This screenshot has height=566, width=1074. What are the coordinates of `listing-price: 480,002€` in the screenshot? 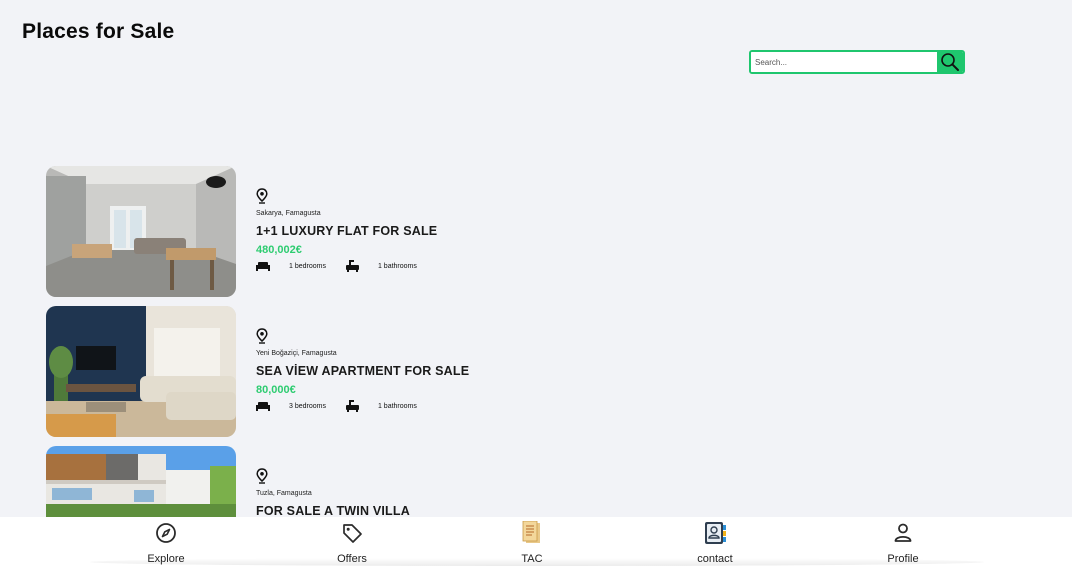 It's located at (279, 250).